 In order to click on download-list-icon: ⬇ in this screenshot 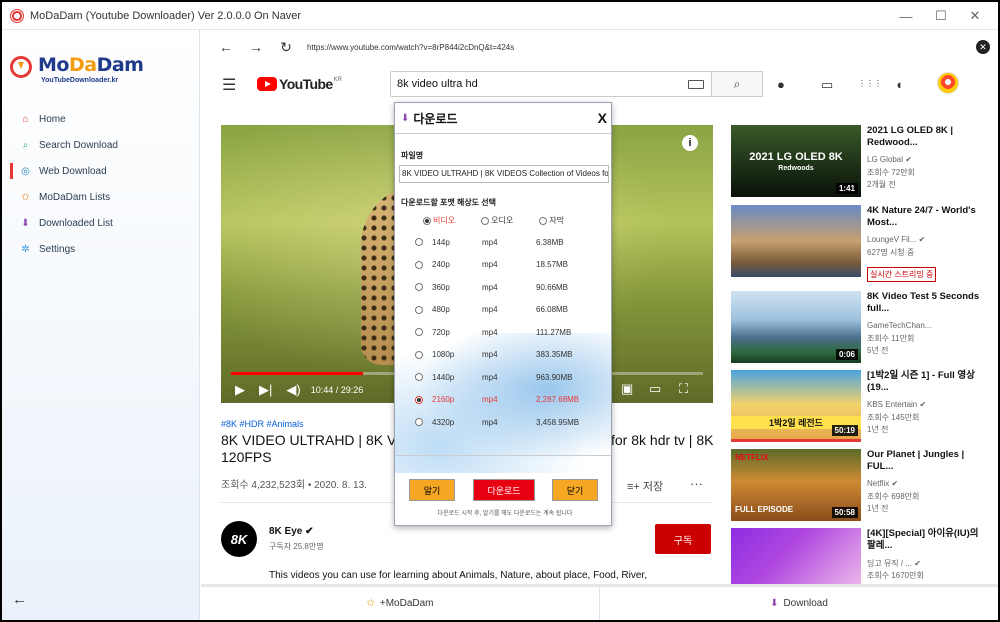, I will do `click(25, 223)`.